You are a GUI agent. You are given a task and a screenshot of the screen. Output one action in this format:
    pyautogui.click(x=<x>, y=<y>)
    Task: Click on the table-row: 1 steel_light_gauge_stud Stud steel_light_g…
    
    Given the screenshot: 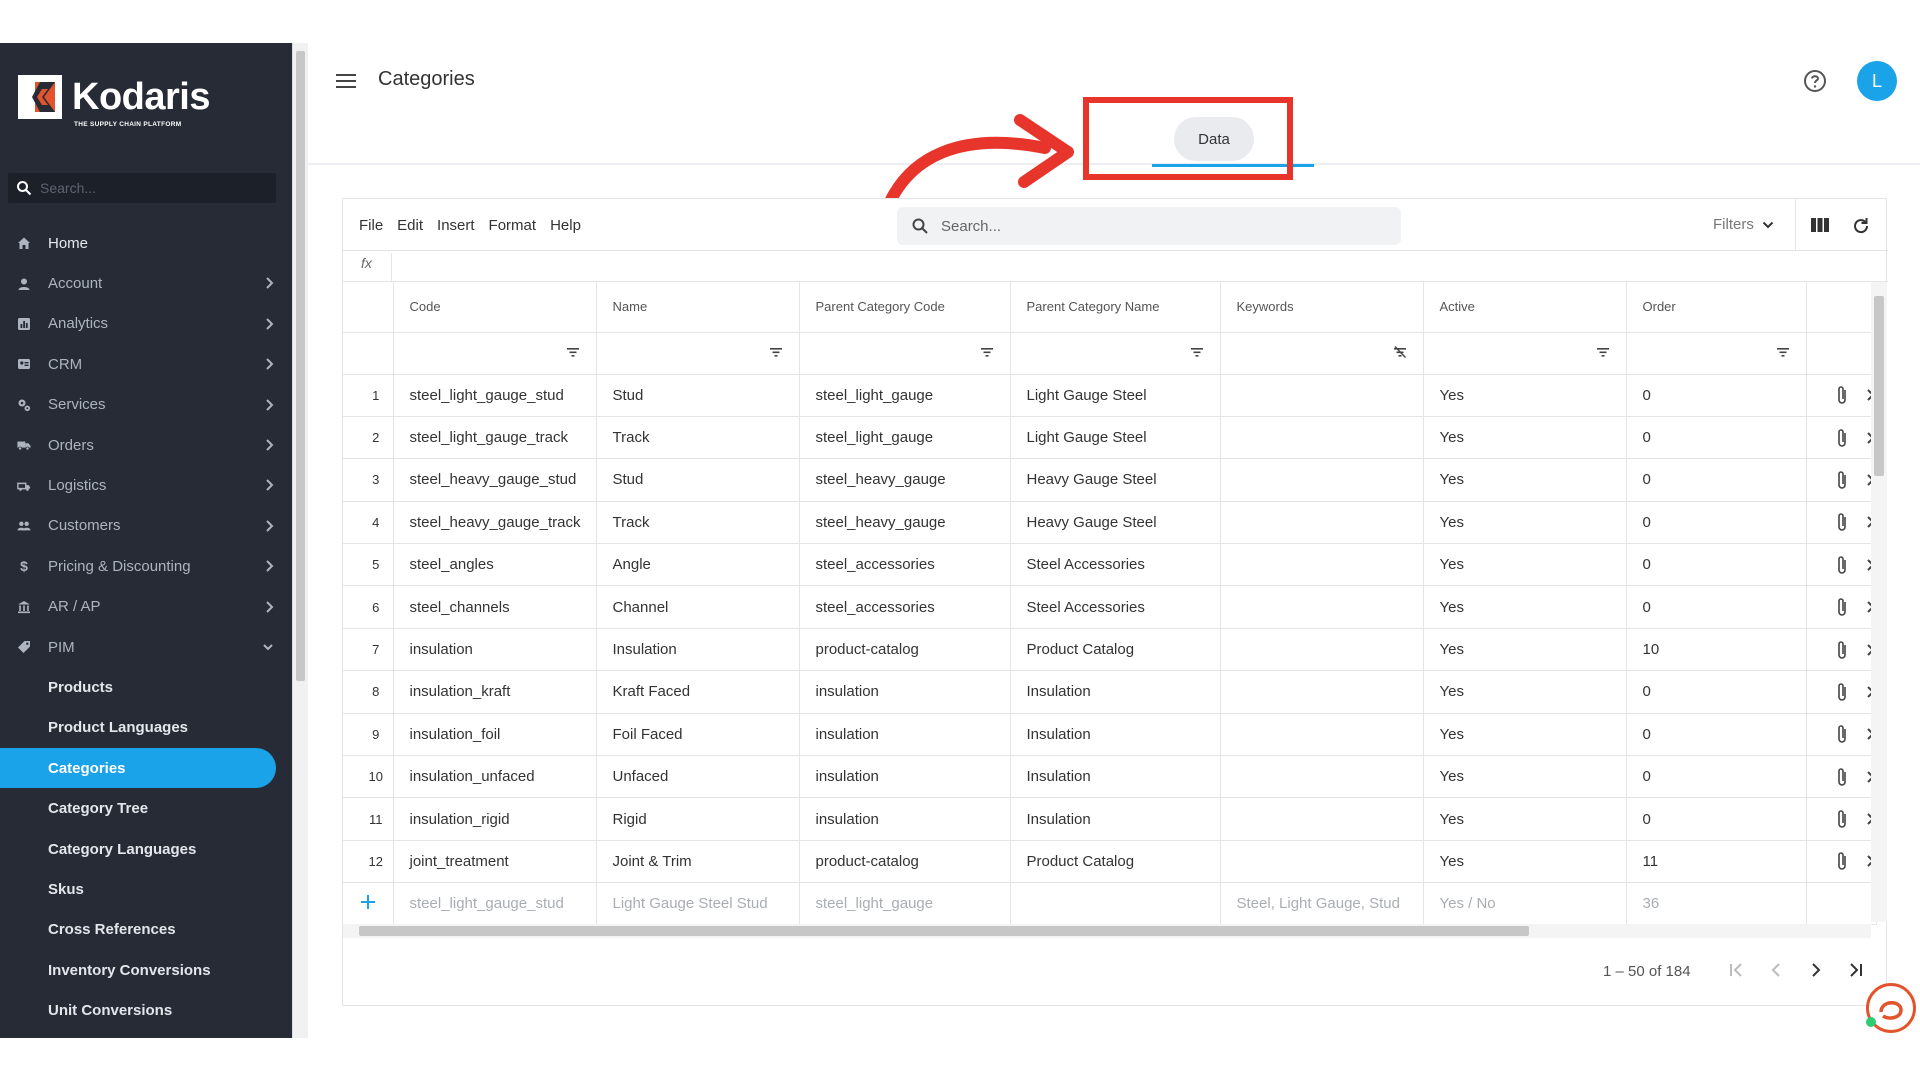 What is the action you would take?
    pyautogui.click(x=1110, y=395)
    